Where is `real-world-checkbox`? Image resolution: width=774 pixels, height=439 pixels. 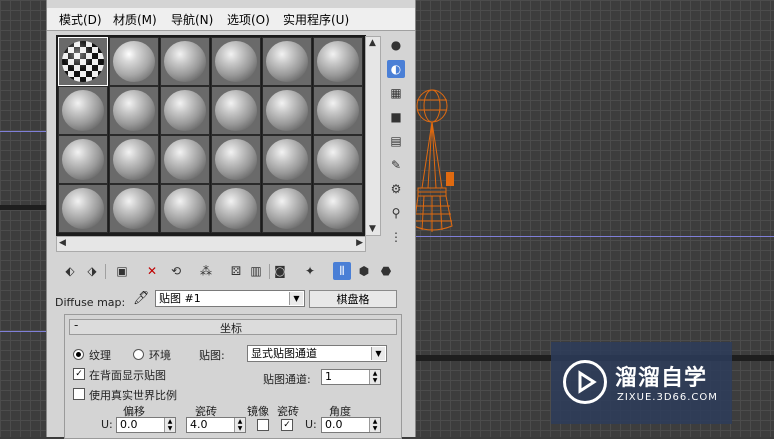
real-world-checkbox is located at coordinates (79, 394).